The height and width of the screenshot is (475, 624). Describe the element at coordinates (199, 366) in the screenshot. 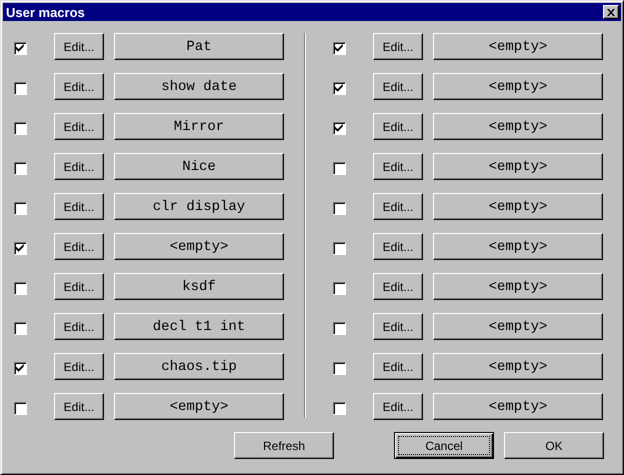

I see `macro-button: chaos.tip` at that location.